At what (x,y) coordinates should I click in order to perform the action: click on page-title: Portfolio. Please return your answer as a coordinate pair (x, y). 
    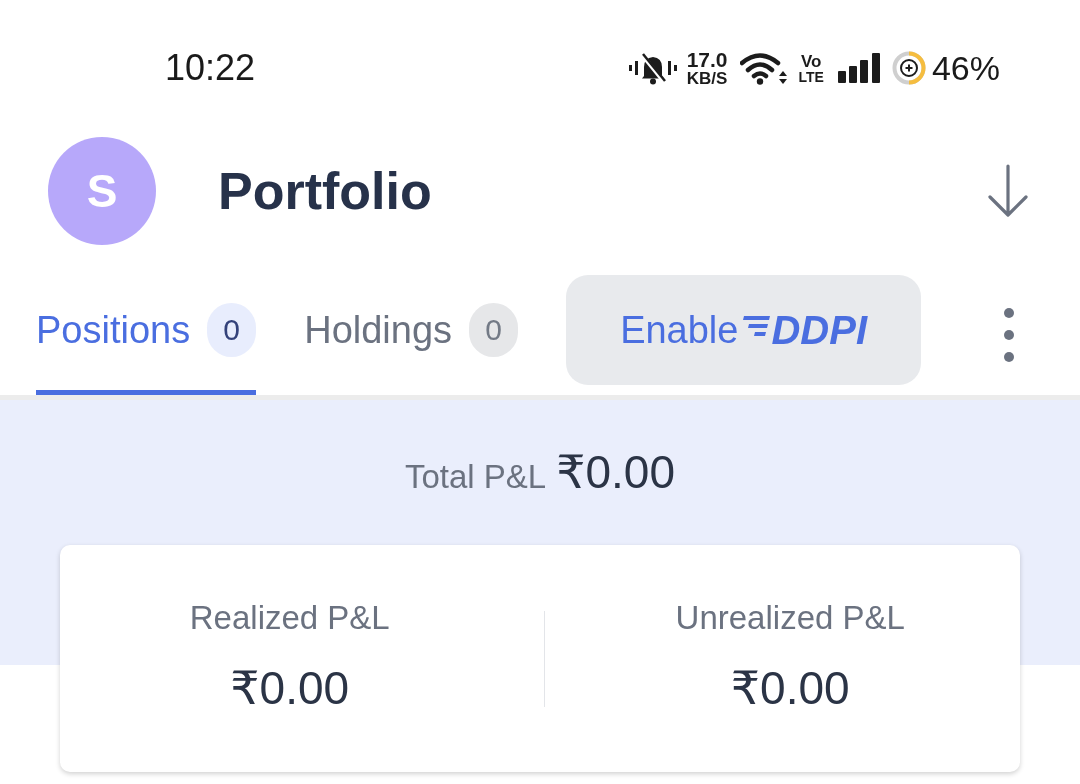
    Looking at the image, I should click on (325, 191).